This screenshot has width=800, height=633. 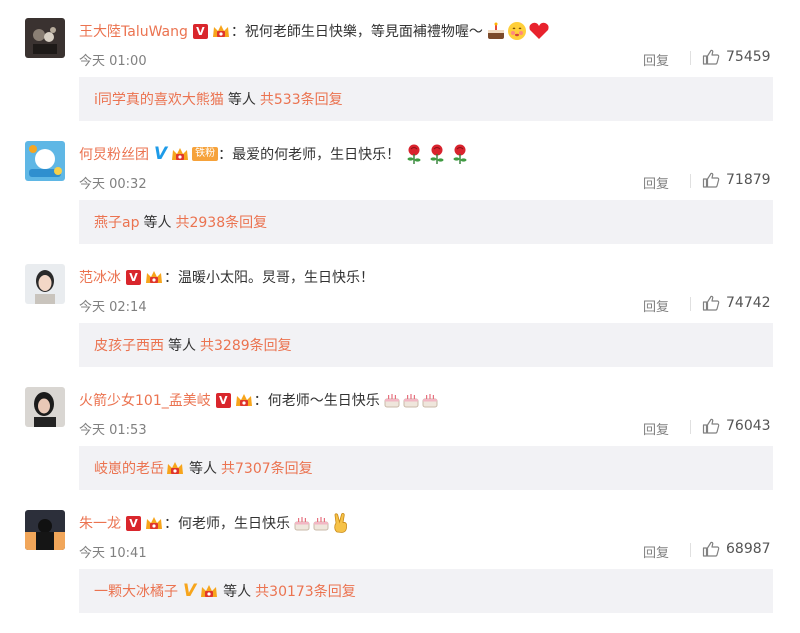 I want to click on victory-hand-emoji-icon, so click(x=340, y=522).